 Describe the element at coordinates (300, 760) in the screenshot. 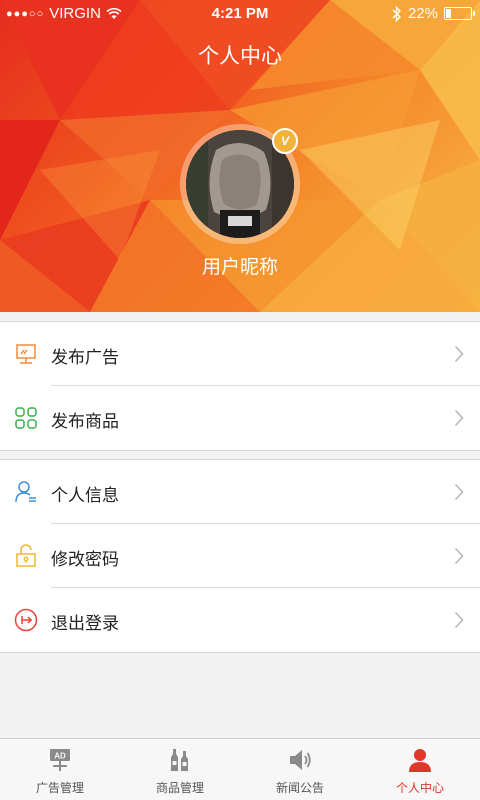

I see `speaker-icon` at that location.